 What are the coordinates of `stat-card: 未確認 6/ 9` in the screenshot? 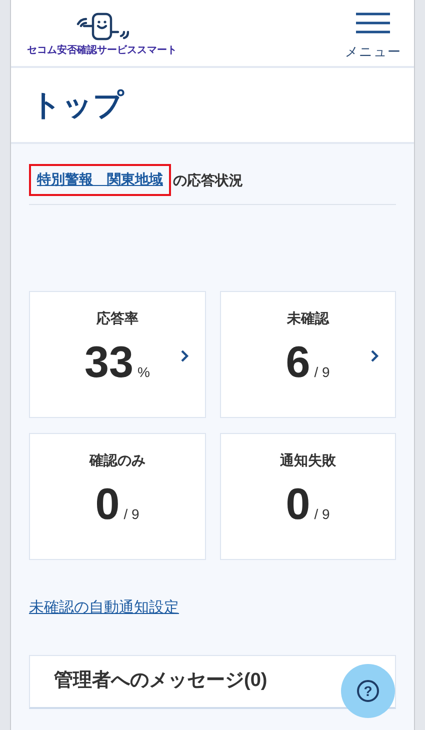 It's located at (308, 354).